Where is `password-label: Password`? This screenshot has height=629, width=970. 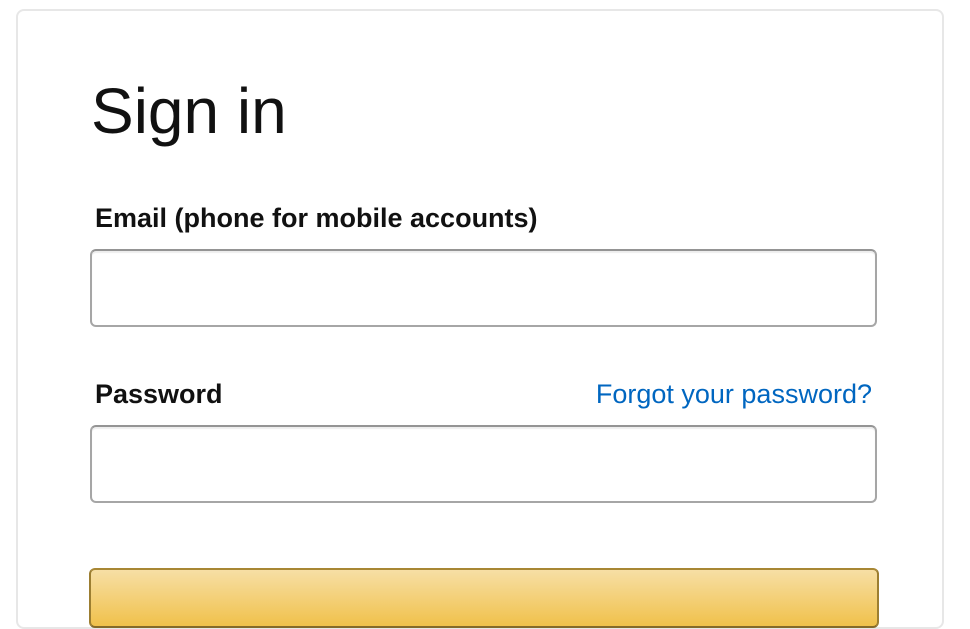 password-label: Password is located at coordinates (159, 394).